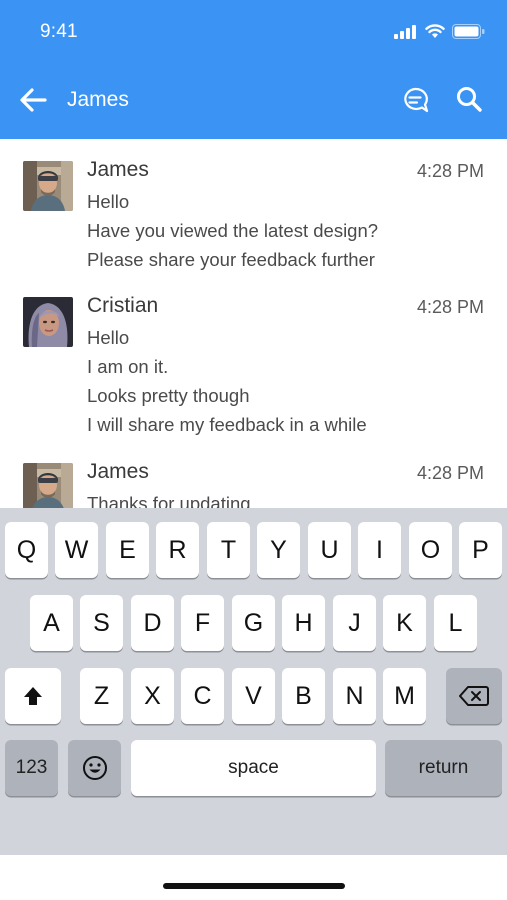 This screenshot has width=507, height=900. Describe the element at coordinates (101, 696) in the screenshot. I see `key-z: Z` at that location.